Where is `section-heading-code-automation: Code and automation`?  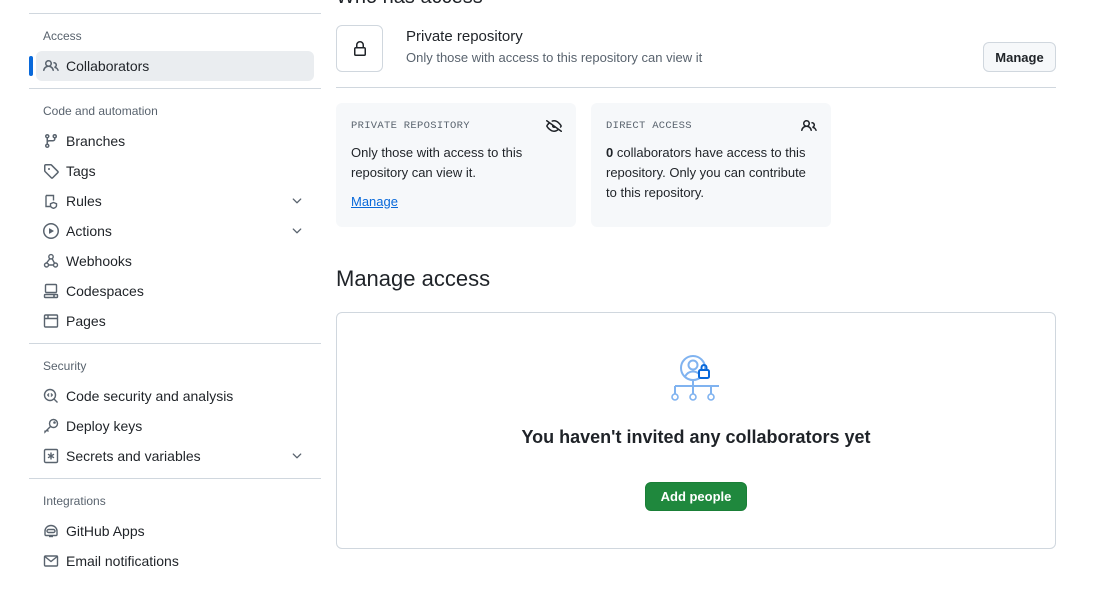
section-heading-code-automation: Code and automation is located at coordinates (100, 111).